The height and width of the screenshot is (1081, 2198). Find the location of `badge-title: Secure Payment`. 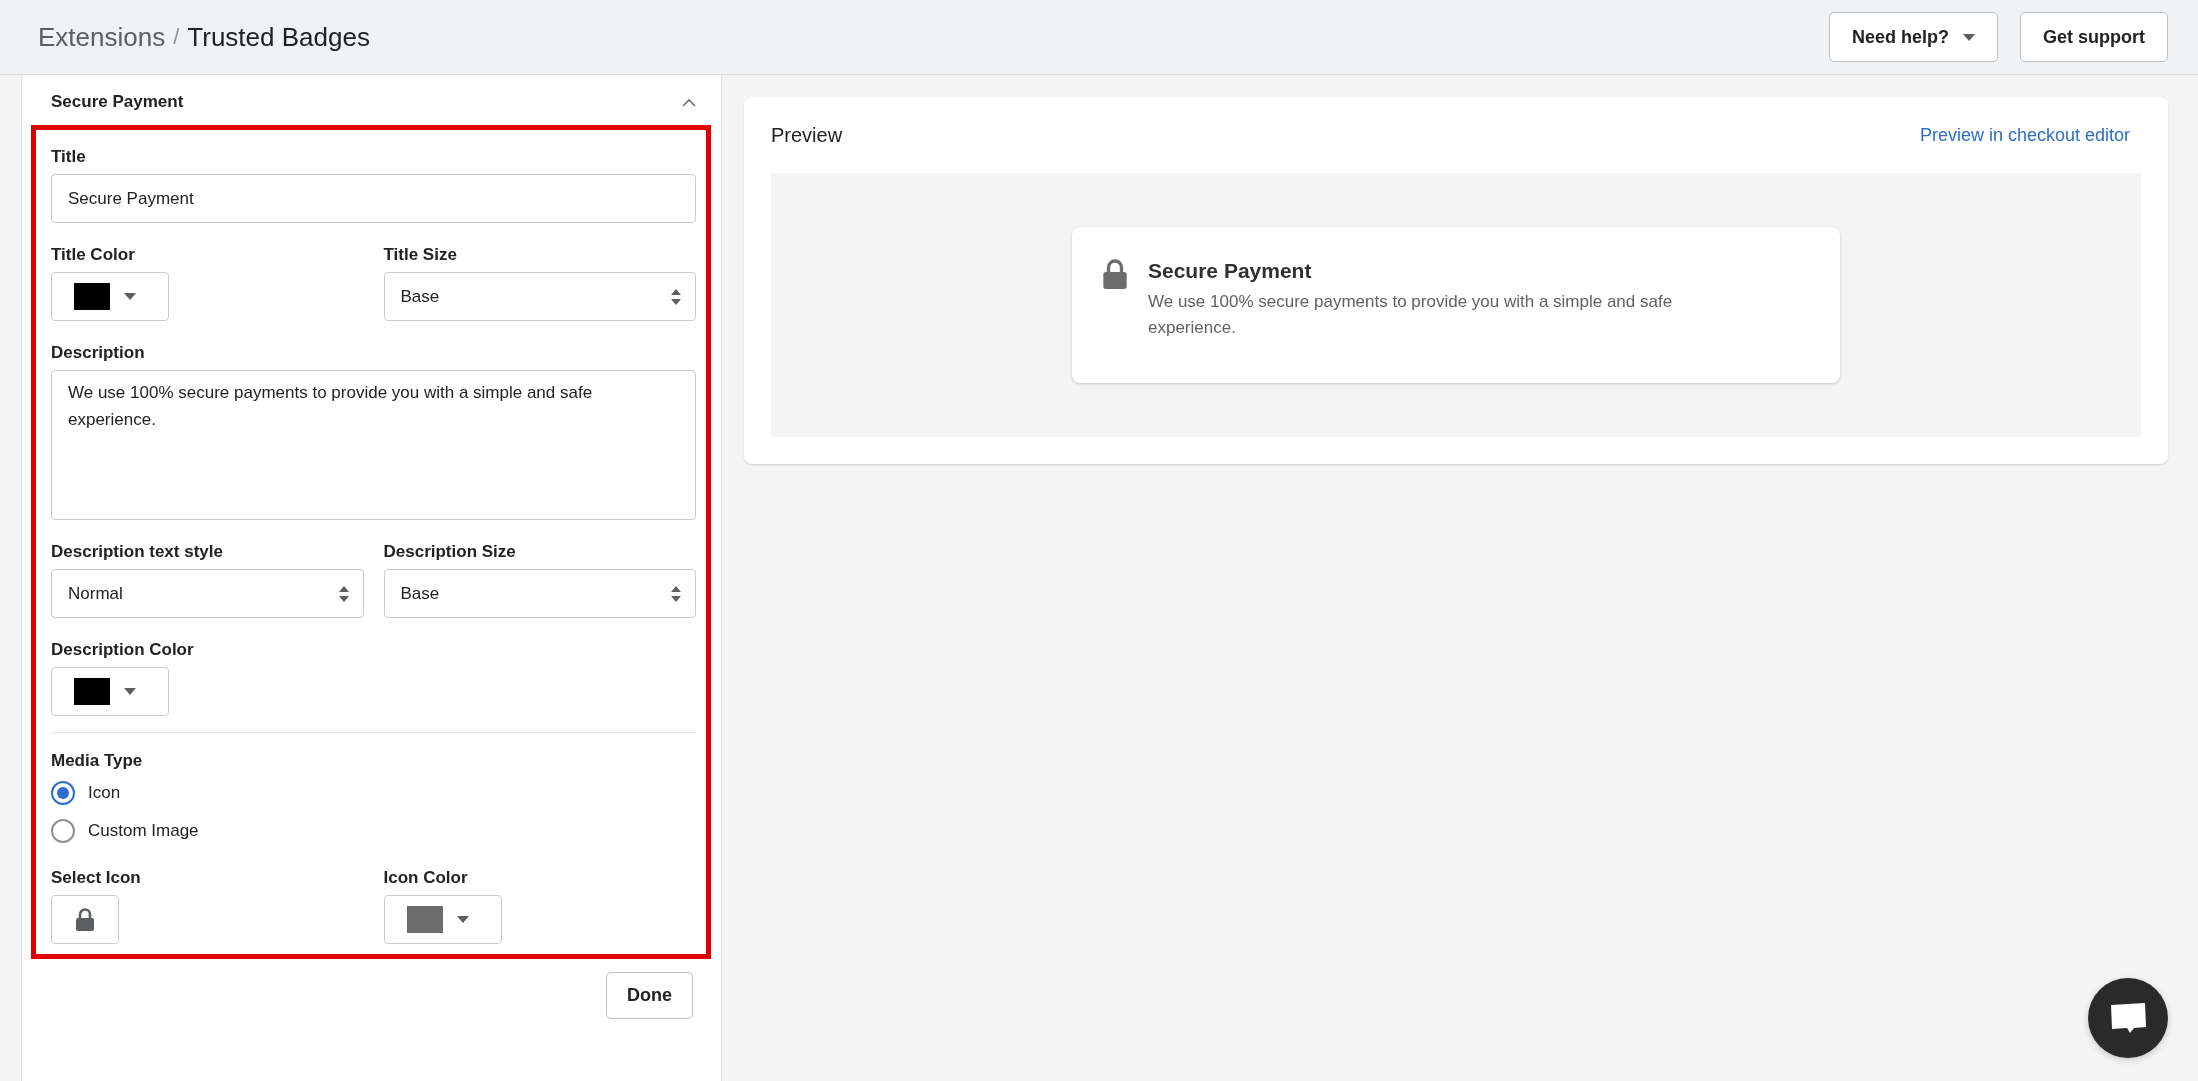

badge-title: Secure Payment is located at coordinates (1230, 271).